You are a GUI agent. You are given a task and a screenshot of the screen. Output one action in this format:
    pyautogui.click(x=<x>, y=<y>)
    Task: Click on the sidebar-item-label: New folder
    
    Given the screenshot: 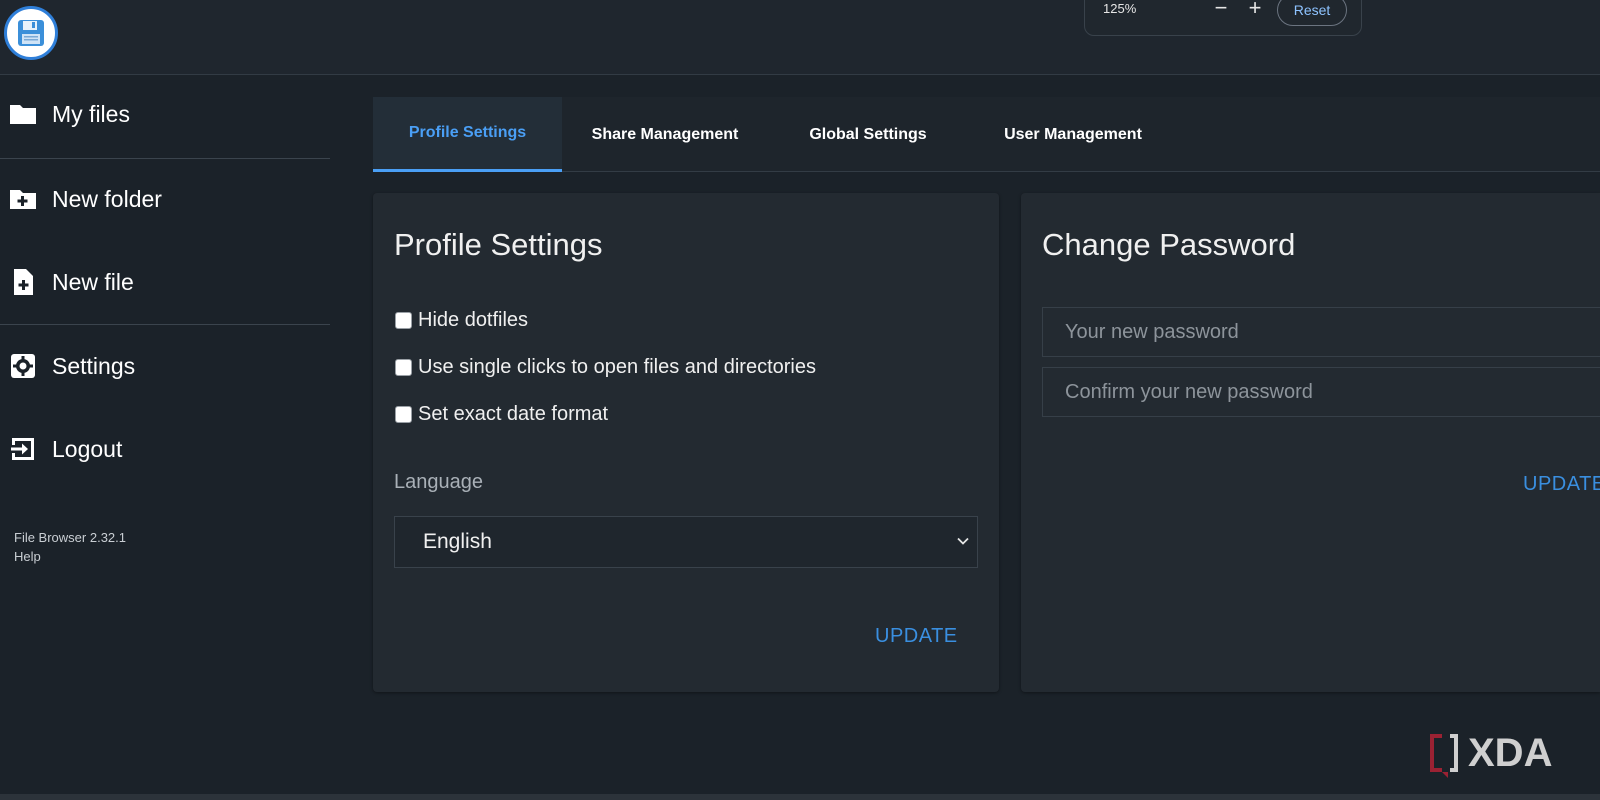 What is the action you would take?
    pyautogui.click(x=107, y=198)
    